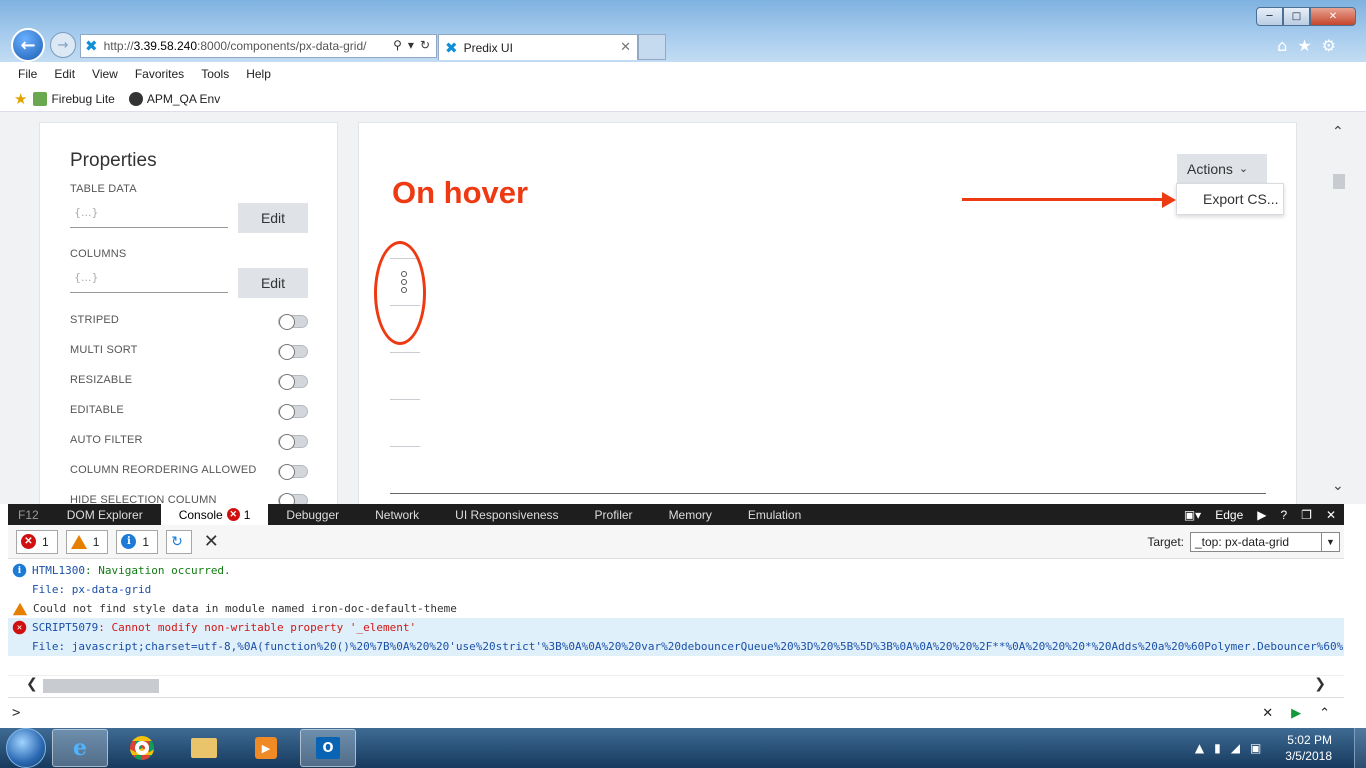 The width and height of the screenshot is (1366, 768). Describe the element at coordinates (293, 412) in the screenshot. I see `editable-toggle` at that location.